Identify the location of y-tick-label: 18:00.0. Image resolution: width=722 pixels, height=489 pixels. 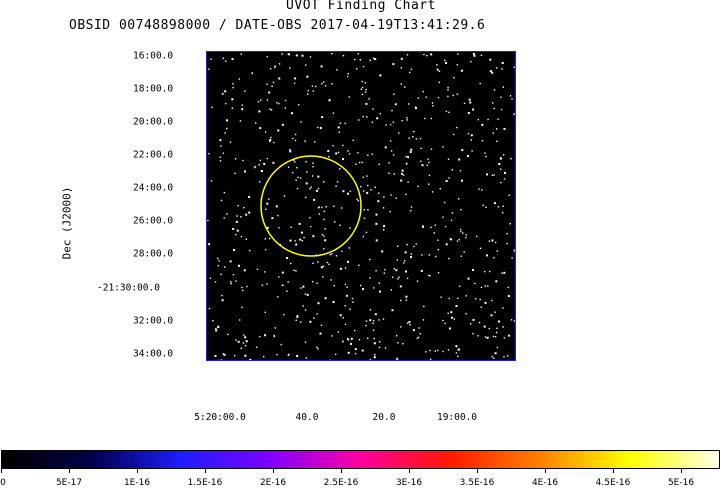
(153, 89).